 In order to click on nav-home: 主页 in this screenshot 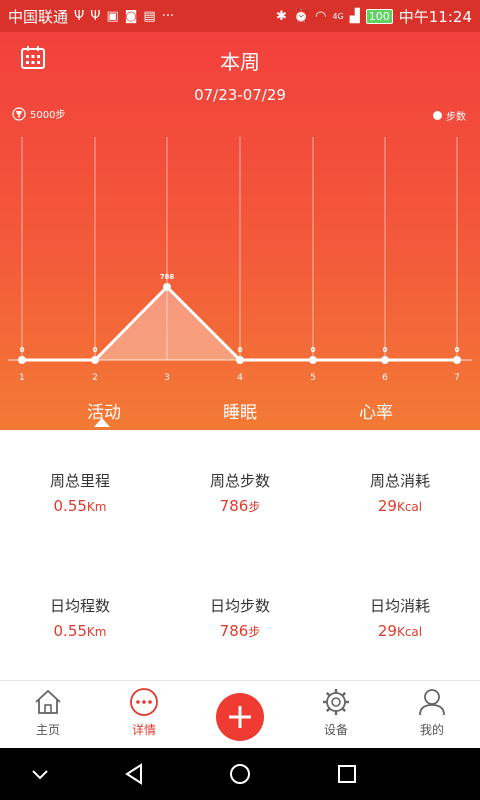, I will do `click(48, 712)`.